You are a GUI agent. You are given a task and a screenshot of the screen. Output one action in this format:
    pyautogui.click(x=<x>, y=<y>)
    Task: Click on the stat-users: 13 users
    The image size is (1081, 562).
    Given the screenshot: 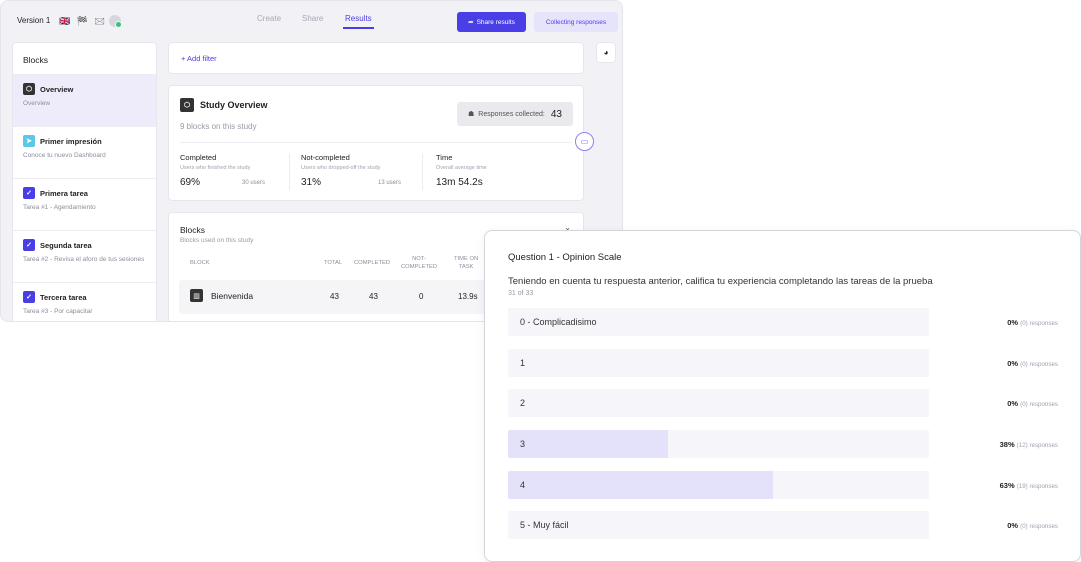 What is the action you would take?
    pyautogui.click(x=390, y=183)
    